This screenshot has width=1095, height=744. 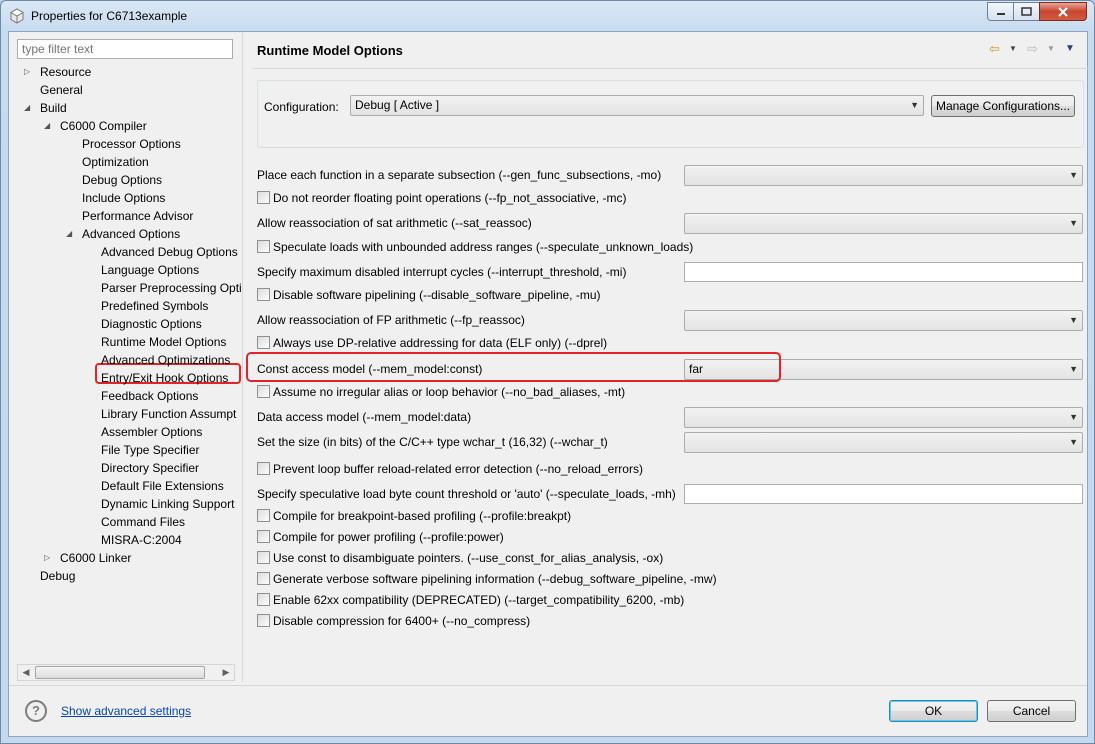 I want to click on tree-item: Directory Specifier, so click(x=150, y=468).